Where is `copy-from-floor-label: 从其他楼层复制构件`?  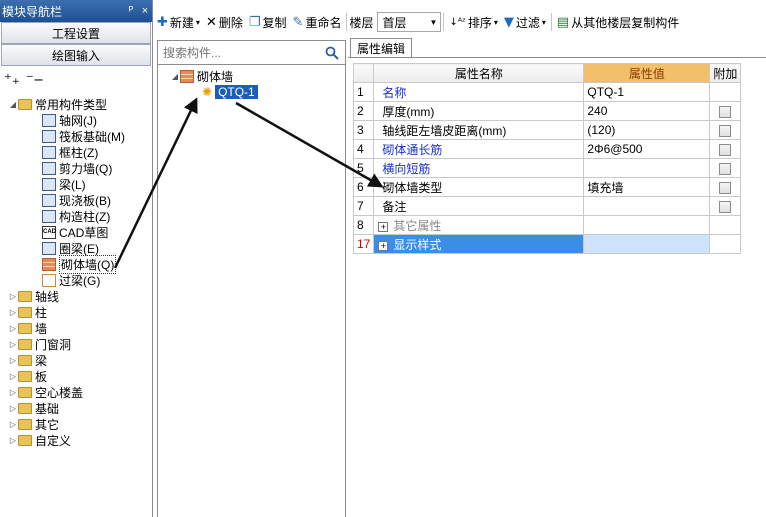
copy-from-floor-label: 从其他楼层复制构件 is located at coordinates (625, 22).